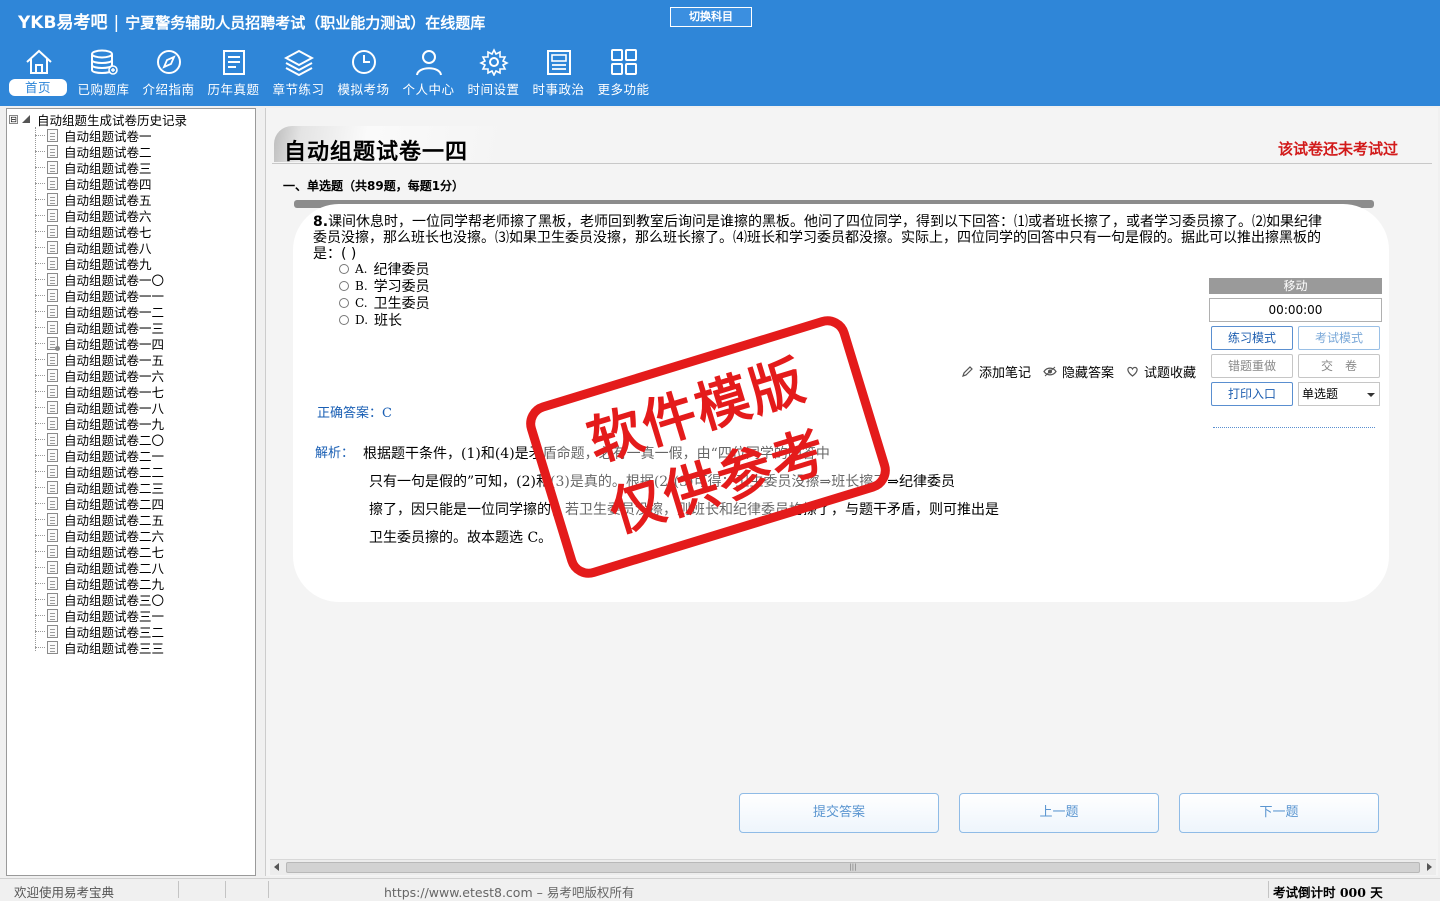 Image resolution: width=1440 pixels, height=901 pixels. What do you see at coordinates (63, 23) in the screenshot?
I see `brand-logo: YKB易考吧` at bounding box center [63, 23].